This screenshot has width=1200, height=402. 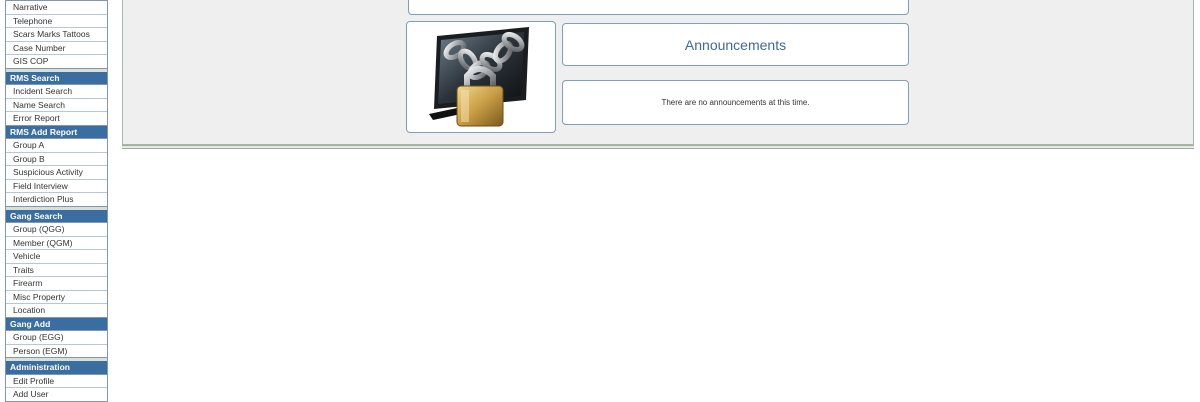 What do you see at coordinates (56, 230) in the screenshot?
I see `sidebar-item-group-qgg: Group (QGG)` at bounding box center [56, 230].